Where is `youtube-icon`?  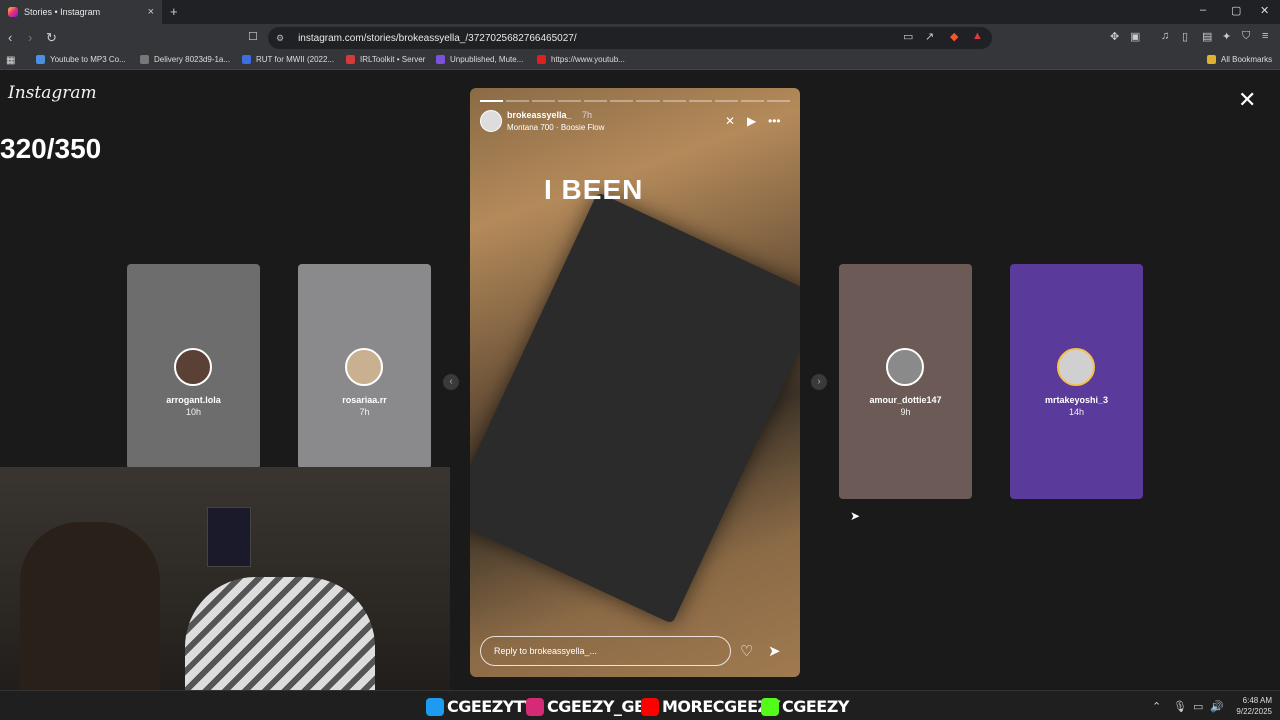
youtube-icon is located at coordinates (650, 706).